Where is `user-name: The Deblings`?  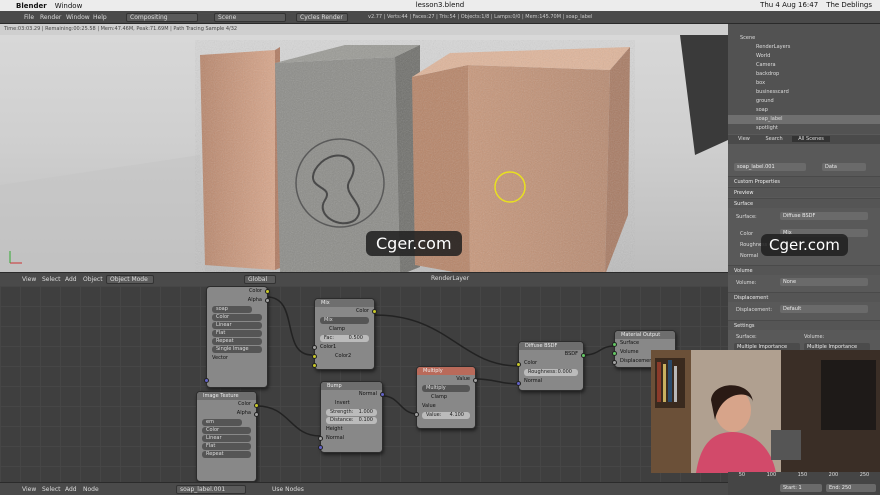 user-name: The Deblings is located at coordinates (849, 5).